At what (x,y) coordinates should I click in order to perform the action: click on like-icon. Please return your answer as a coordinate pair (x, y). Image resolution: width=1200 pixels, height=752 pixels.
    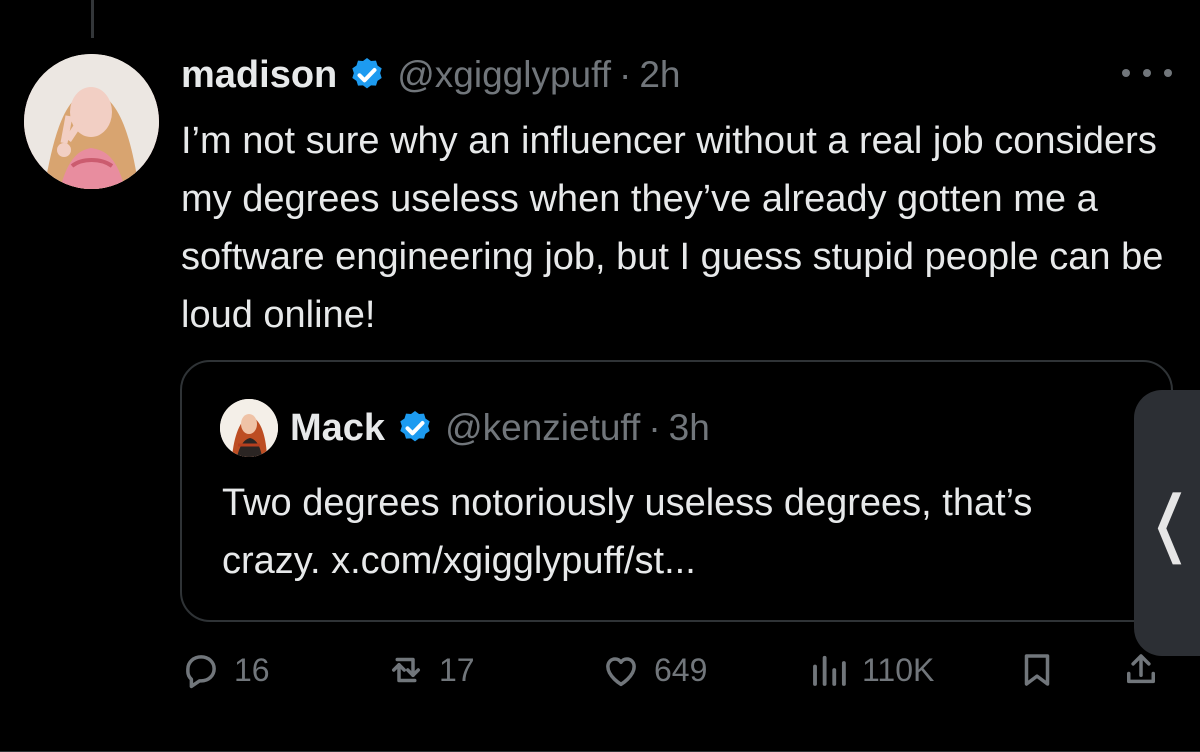
    Looking at the image, I should click on (621, 672).